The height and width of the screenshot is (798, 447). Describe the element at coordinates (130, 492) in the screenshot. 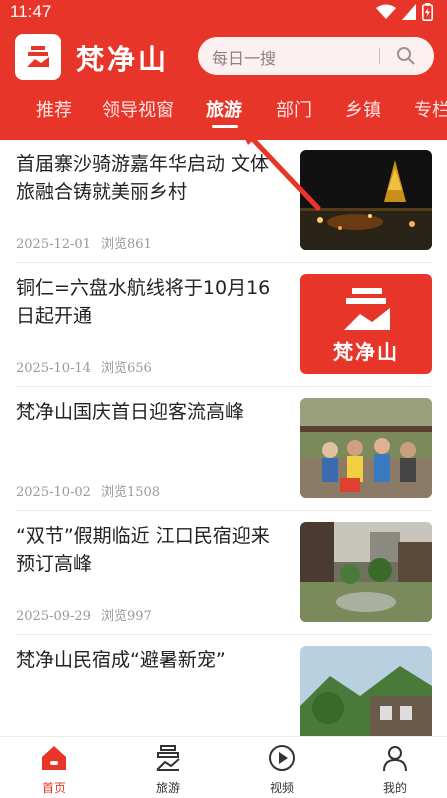

I see `article-views: 浏览1508` at that location.